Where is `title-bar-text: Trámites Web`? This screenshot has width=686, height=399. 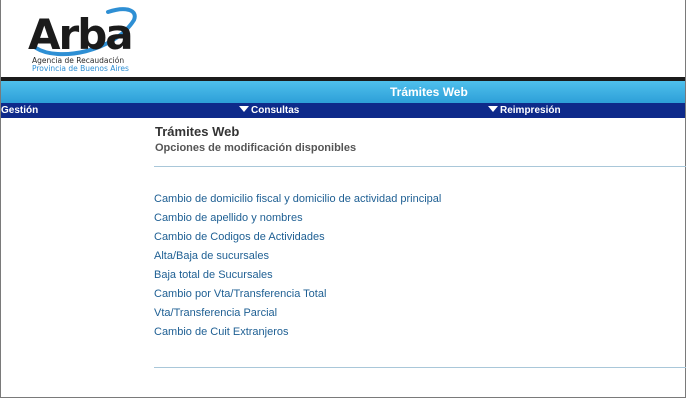
title-bar-text: Trámites Web is located at coordinates (429, 92).